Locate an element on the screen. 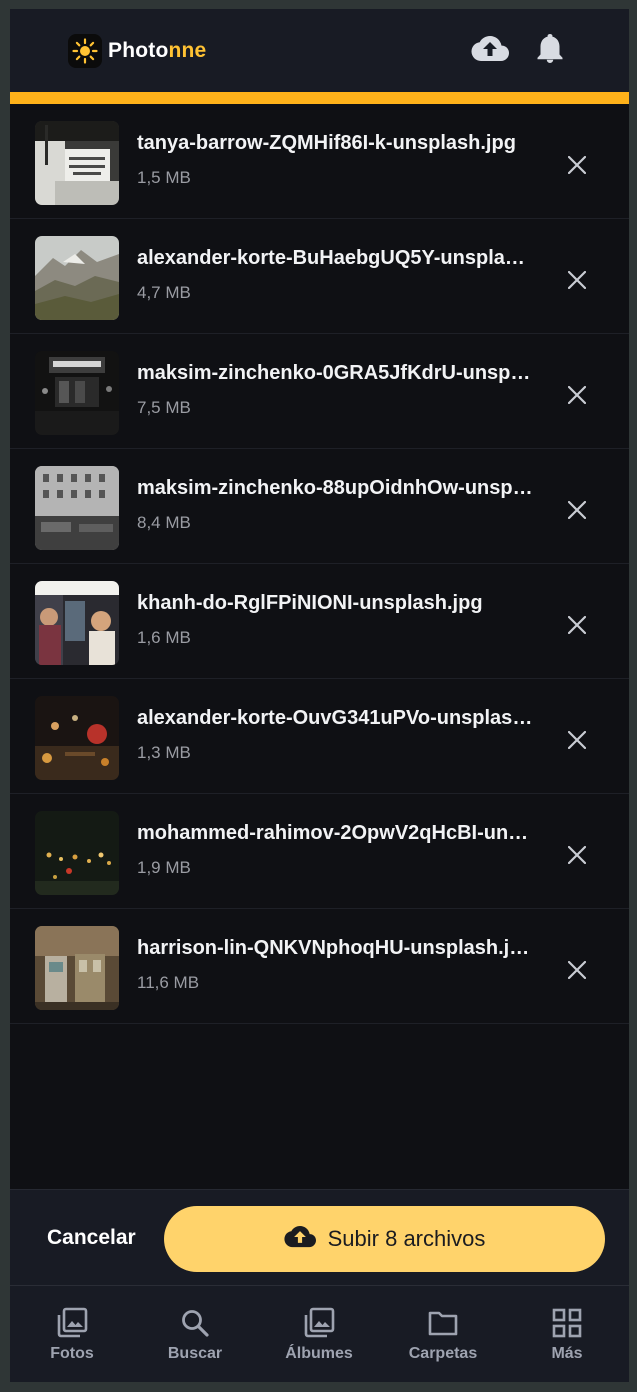 The width and height of the screenshot is (637, 1392). file-size: 11,6 MB is located at coordinates (168, 982).